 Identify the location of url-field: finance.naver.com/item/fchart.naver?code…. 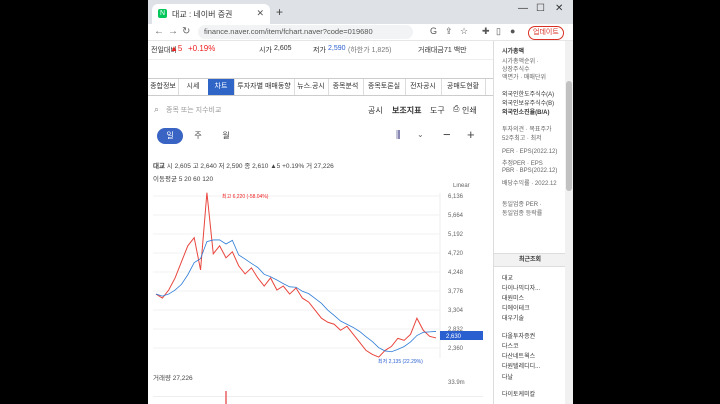
(305, 32).